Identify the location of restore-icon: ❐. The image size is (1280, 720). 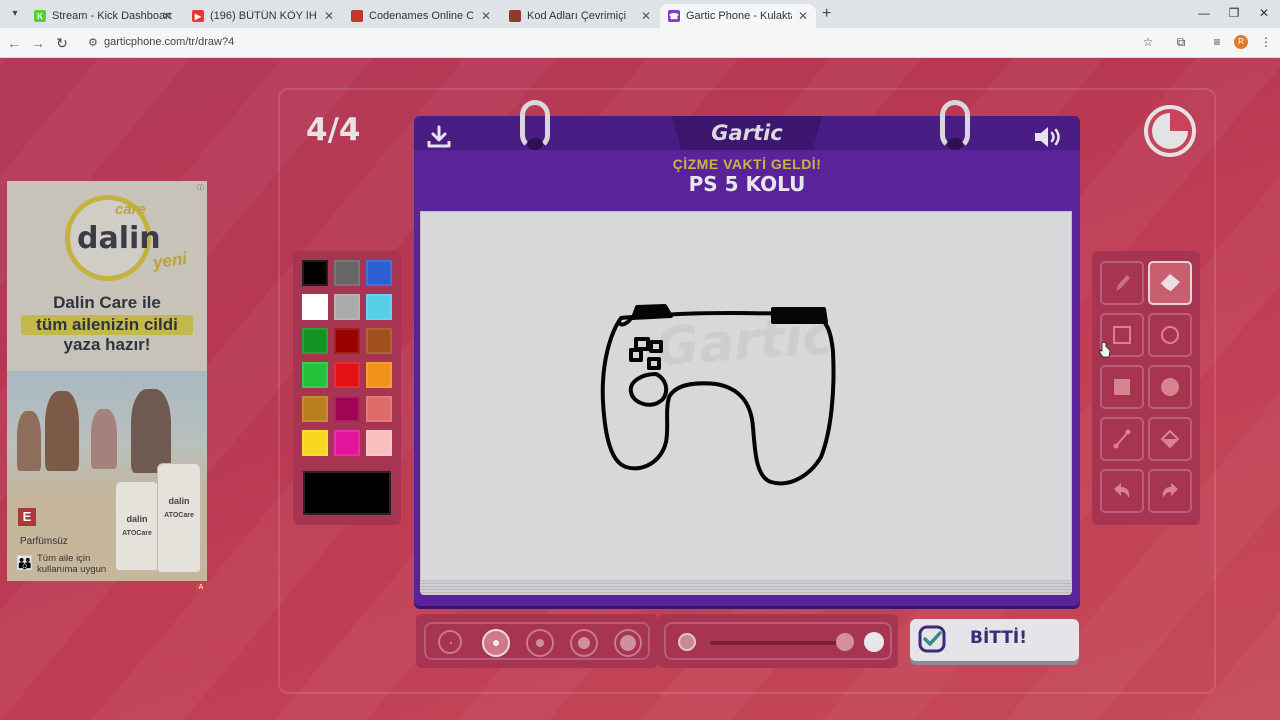
(1234, 13).